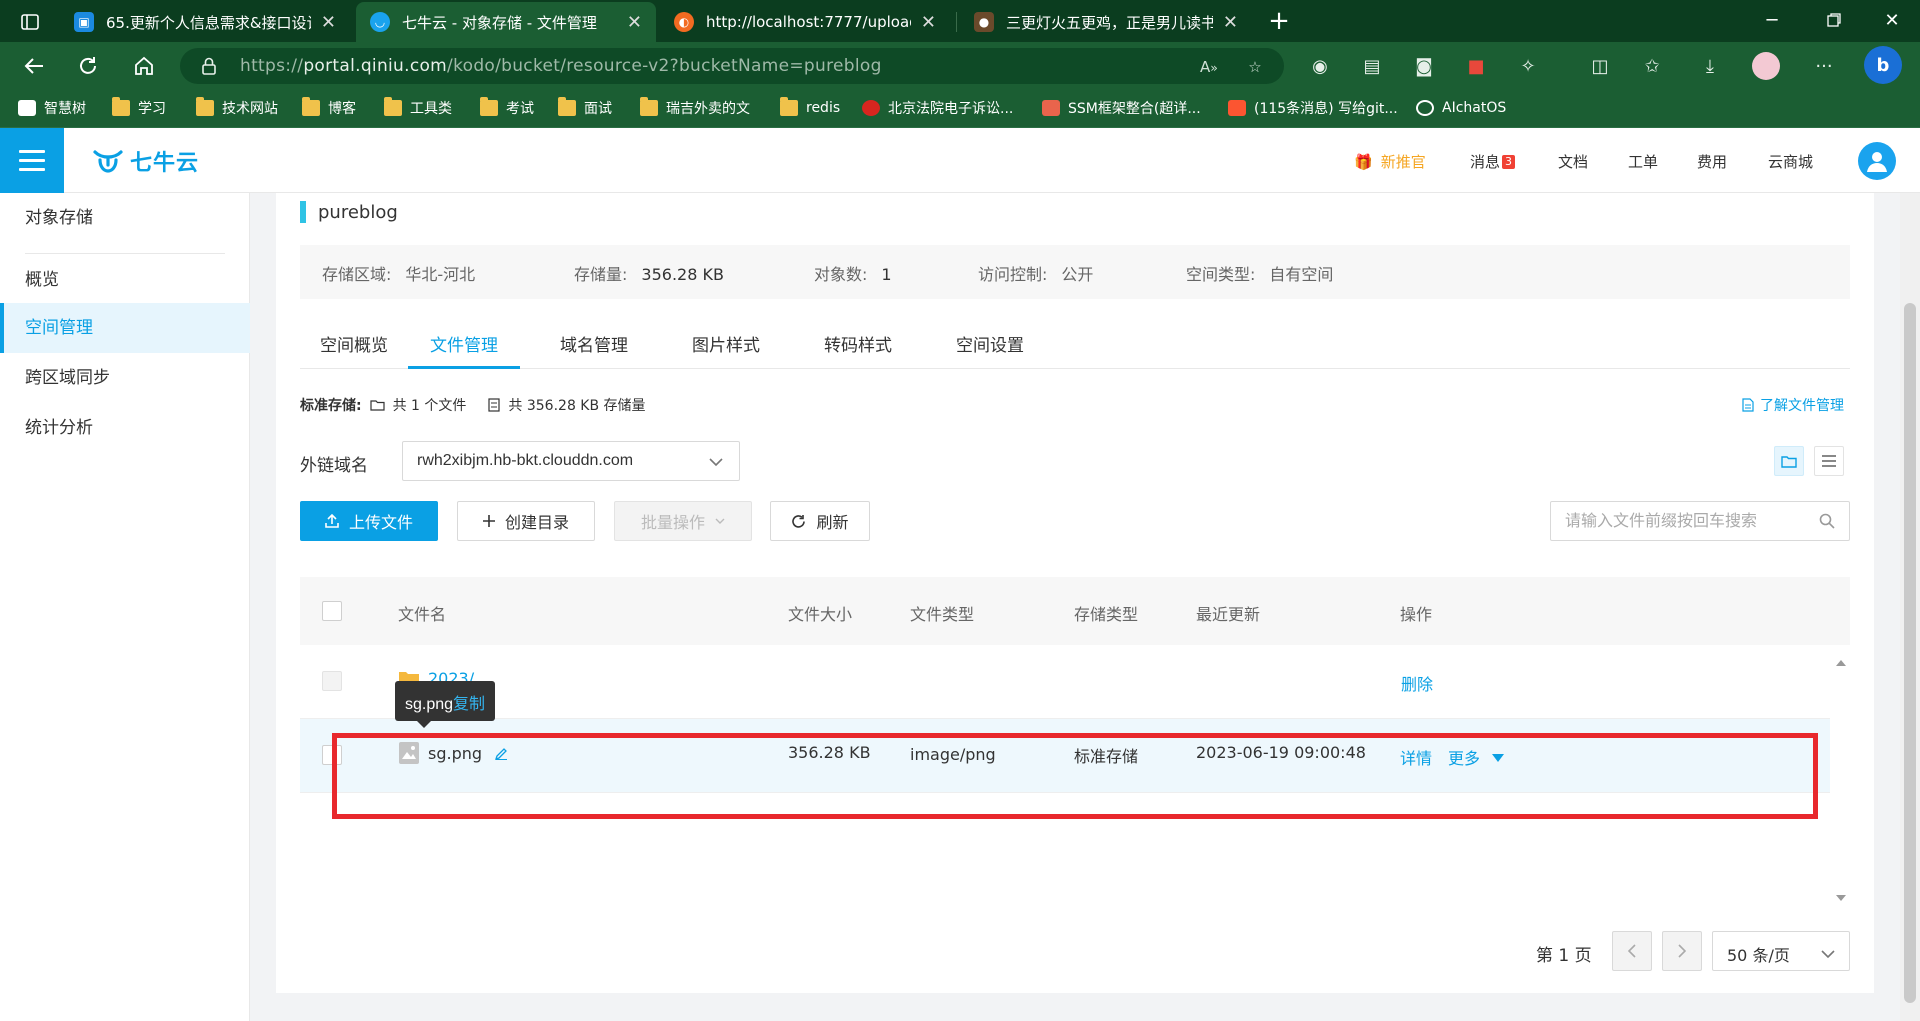 The width and height of the screenshot is (1920, 1021). What do you see at coordinates (1892, 20) in the screenshot?
I see `close-window-icon: ✕` at bounding box center [1892, 20].